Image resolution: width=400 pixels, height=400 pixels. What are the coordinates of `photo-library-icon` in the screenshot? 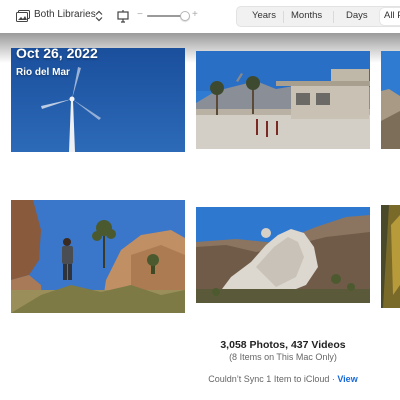 It's located at (23, 16).